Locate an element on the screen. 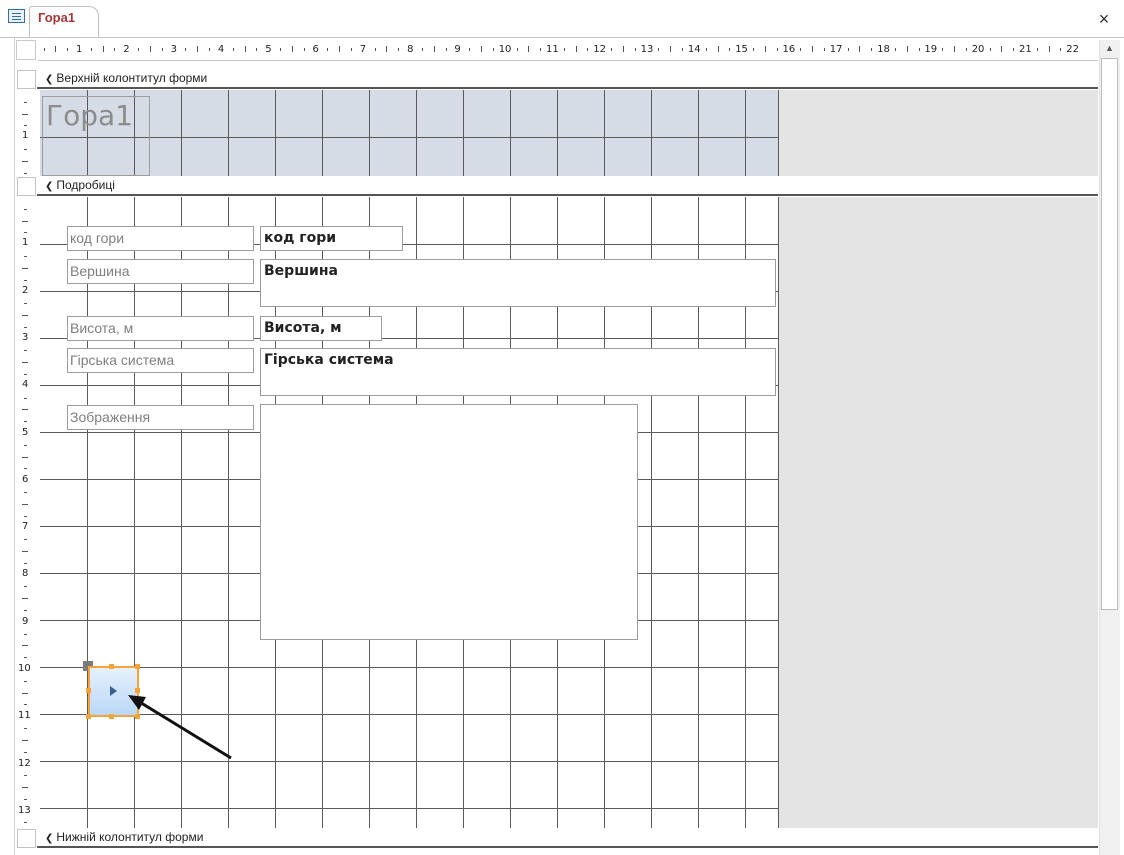  ruler-top-number: 2 is located at coordinates (126, 49).